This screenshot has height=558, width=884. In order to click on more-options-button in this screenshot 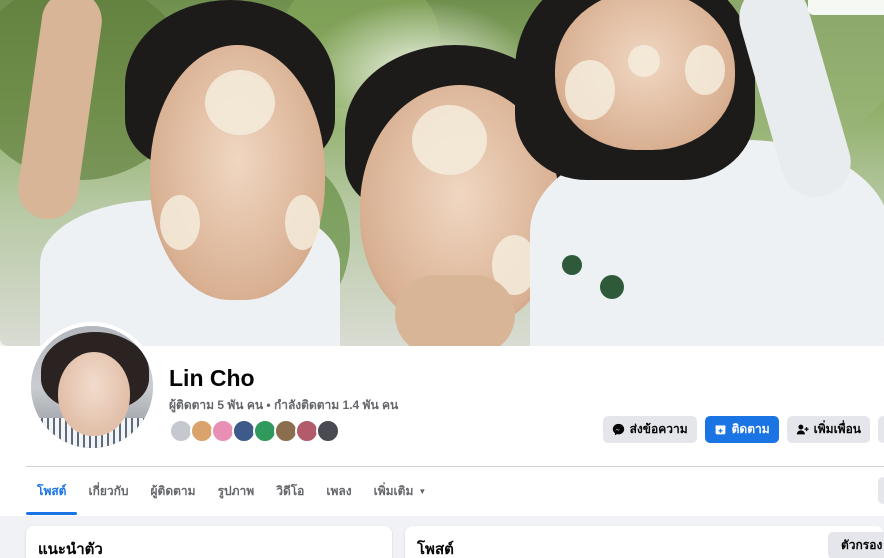, I will do `click(881, 429)`.